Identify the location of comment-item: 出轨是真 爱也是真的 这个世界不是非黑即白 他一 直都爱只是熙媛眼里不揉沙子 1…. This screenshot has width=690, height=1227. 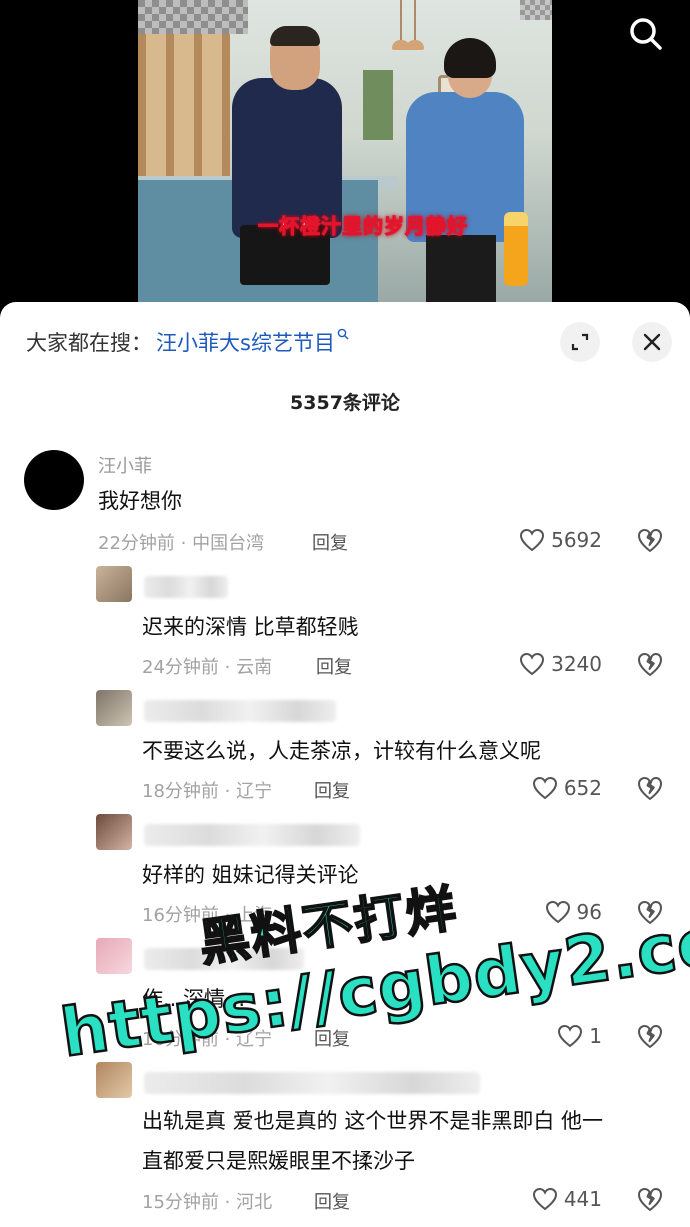
(345, 1144).